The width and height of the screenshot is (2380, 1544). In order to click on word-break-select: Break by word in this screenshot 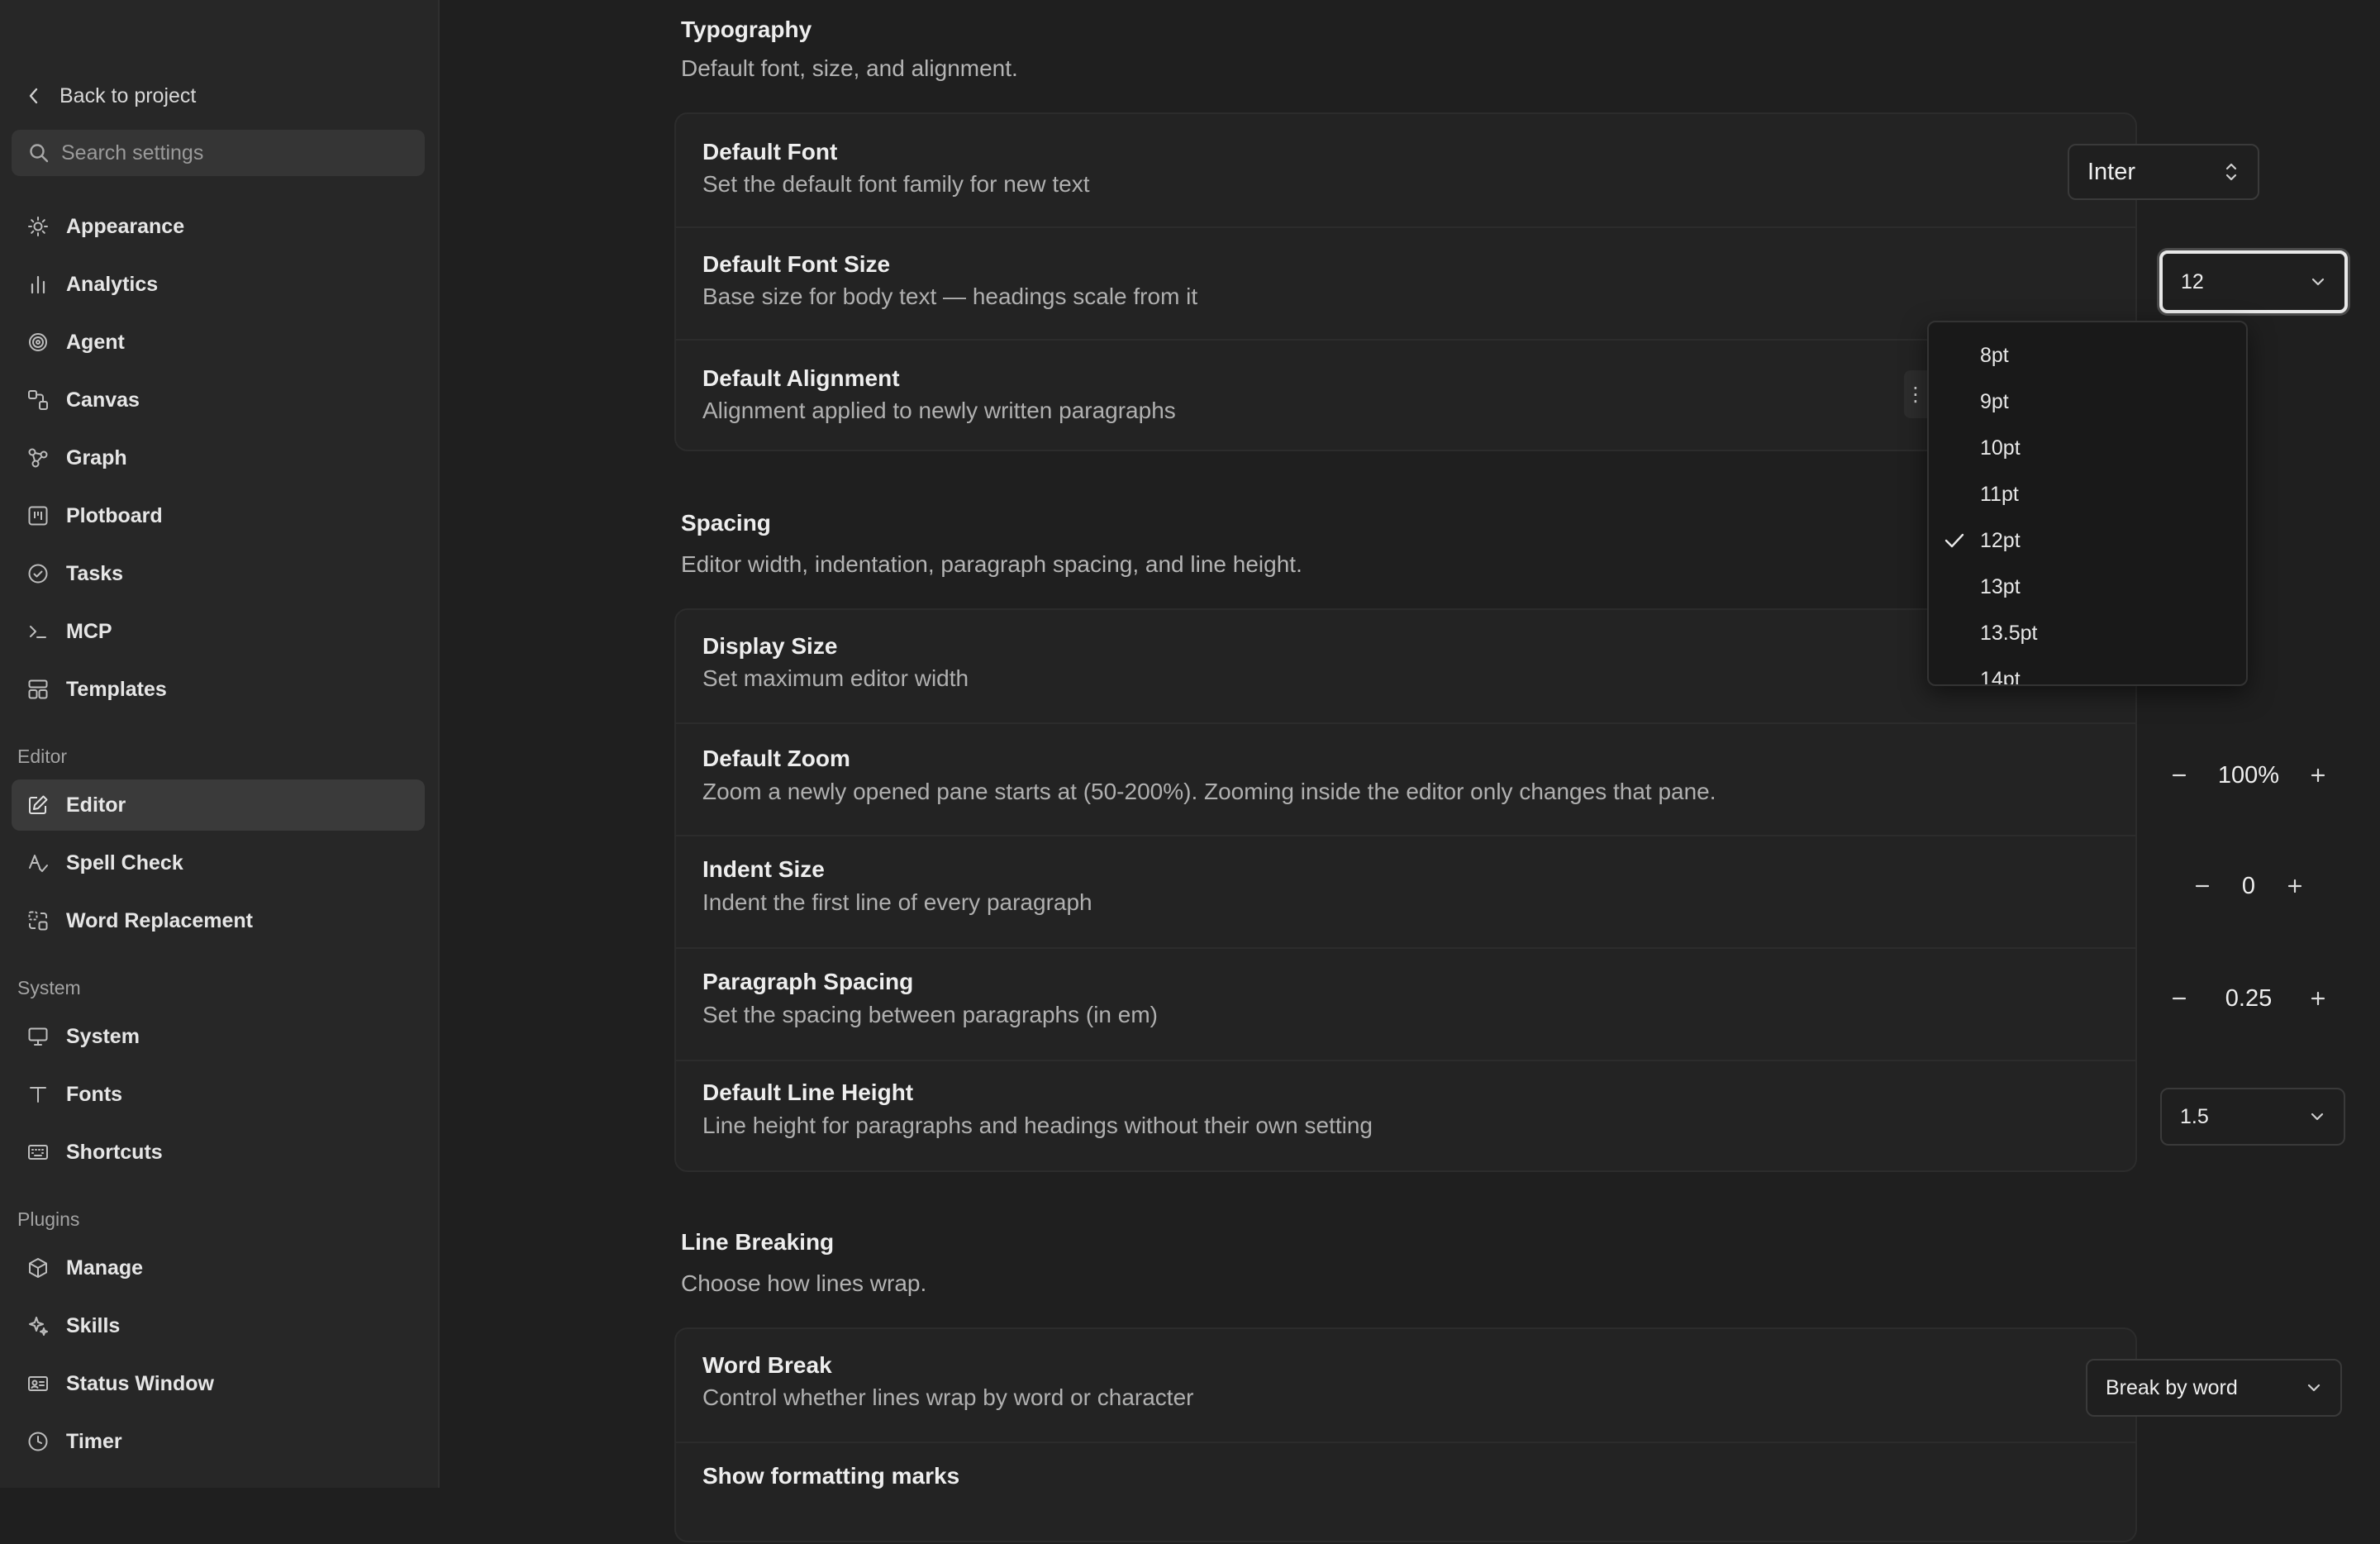, I will do `click(2214, 1388)`.